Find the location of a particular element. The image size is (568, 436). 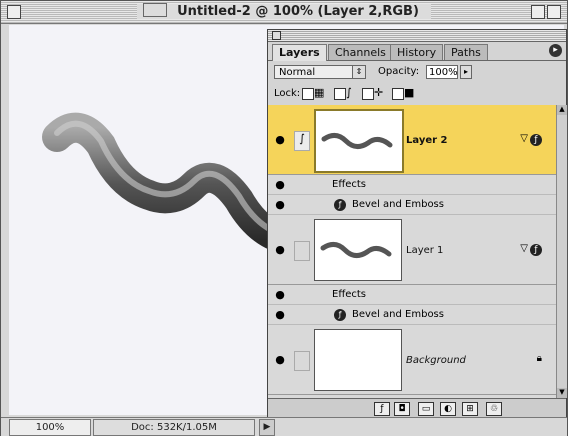

zoom-box is located at coordinates (538, 12).